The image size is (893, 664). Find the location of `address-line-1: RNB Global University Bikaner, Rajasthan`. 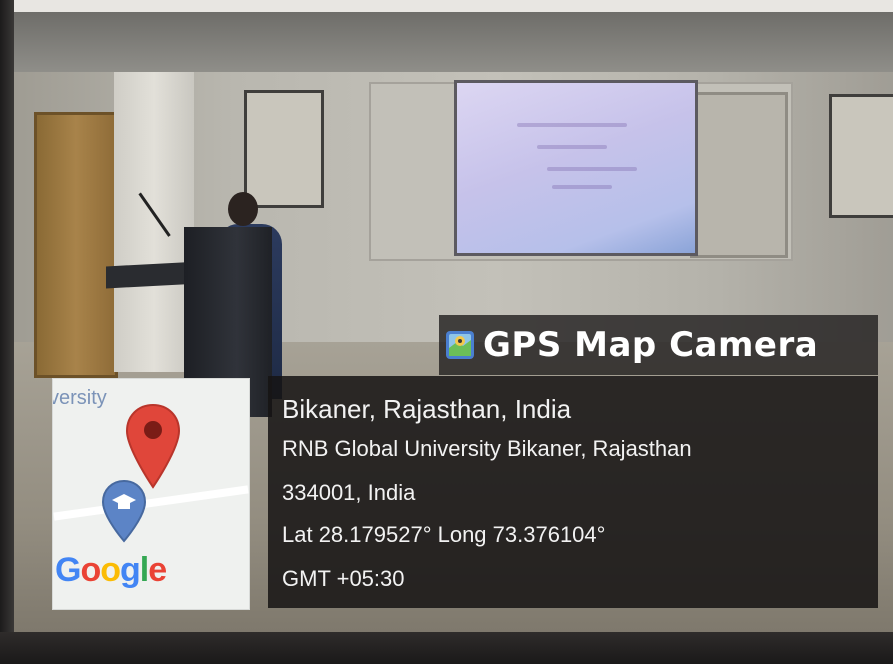

address-line-1: RNB Global University Bikaner, Rajasthan is located at coordinates (487, 448).